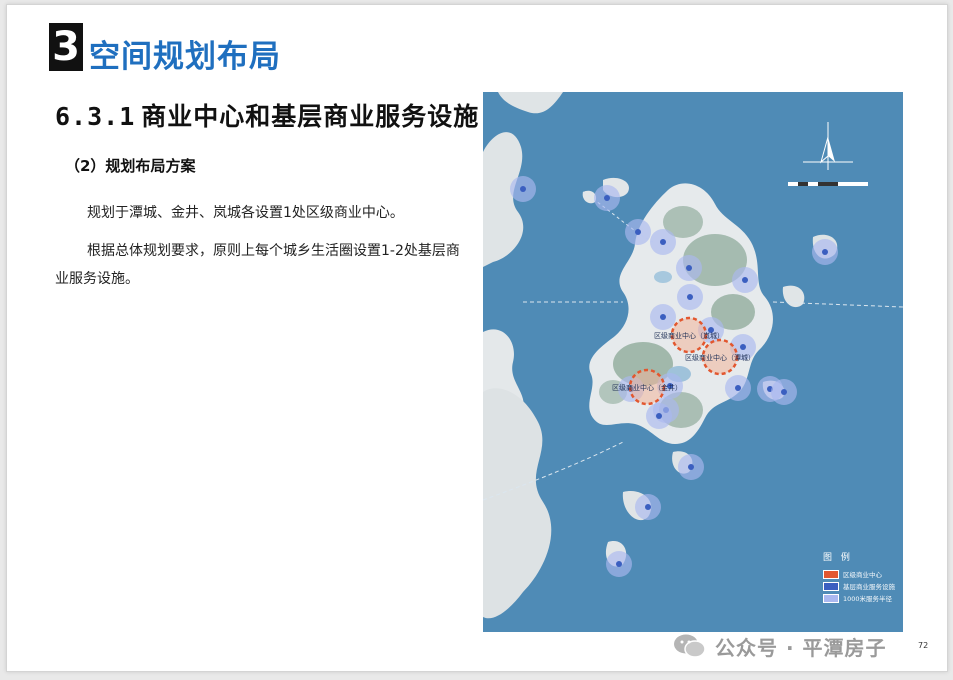 The width and height of the screenshot is (953, 680). I want to click on watermark: 公众号 · 平潭房子, so click(780, 646).